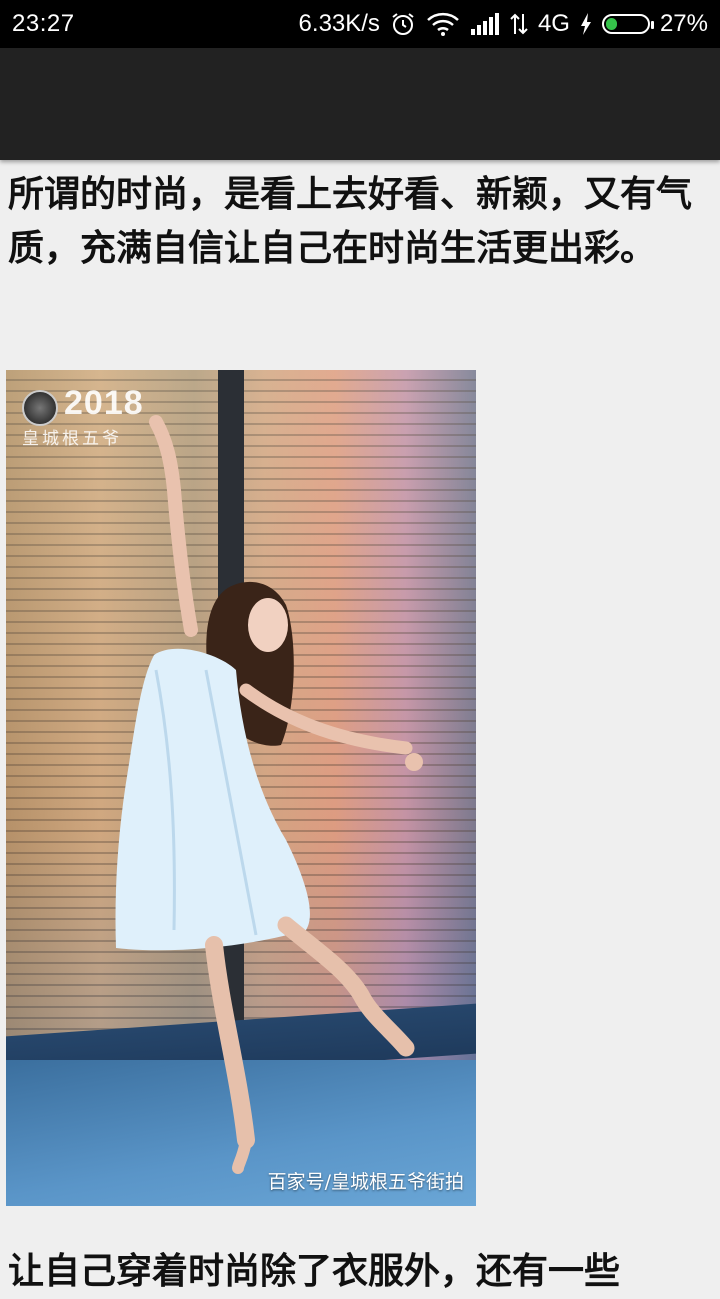 This screenshot has width=720, height=1299. Describe the element at coordinates (627, 24) in the screenshot. I see `battery-icon` at that location.